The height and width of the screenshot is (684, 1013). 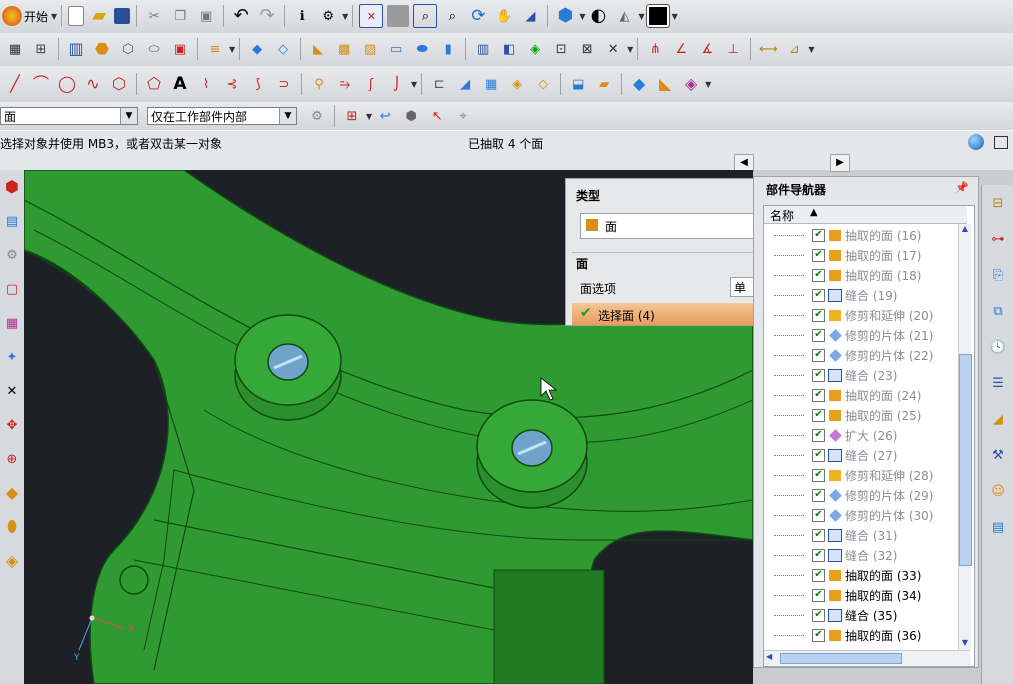 What do you see at coordinates (869, 275) in the screenshot?
I see `navigator-item: ✔ 抽取的面 (18)` at bounding box center [869, 275].